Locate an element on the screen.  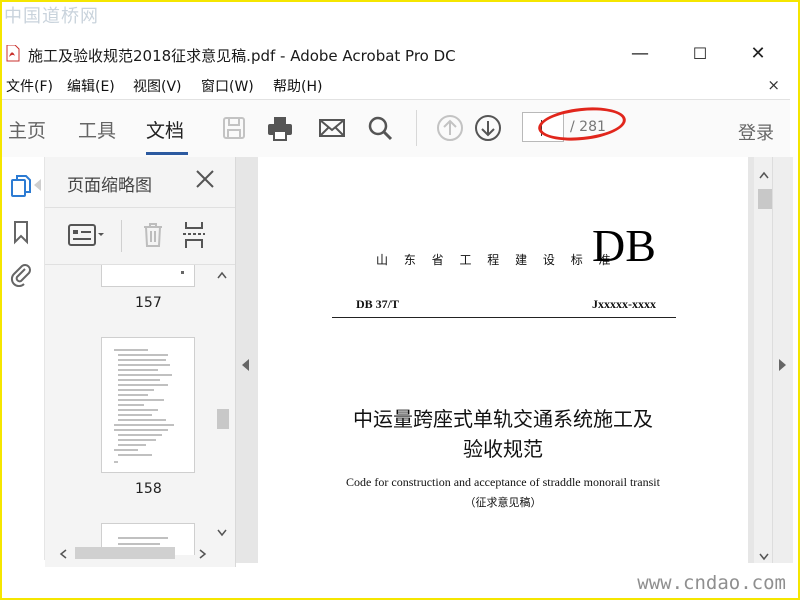
right-pane-bar is located at coordinates (782, 360).